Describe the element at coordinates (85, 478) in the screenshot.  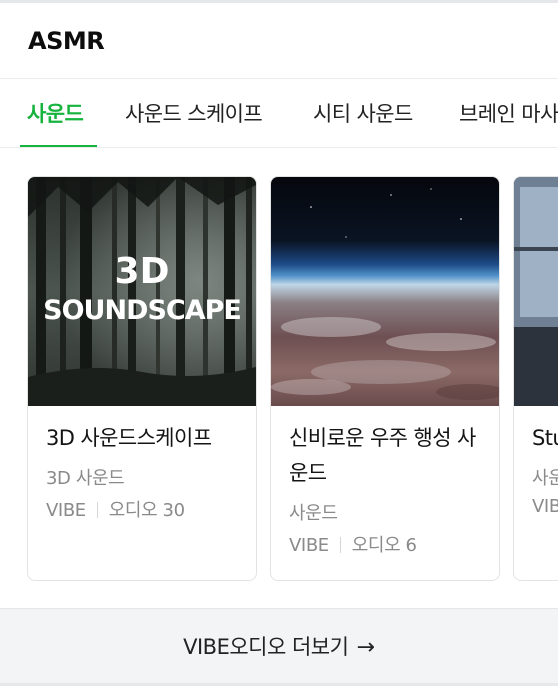
I see `card-subtitle: 3D 사운드` at that location.